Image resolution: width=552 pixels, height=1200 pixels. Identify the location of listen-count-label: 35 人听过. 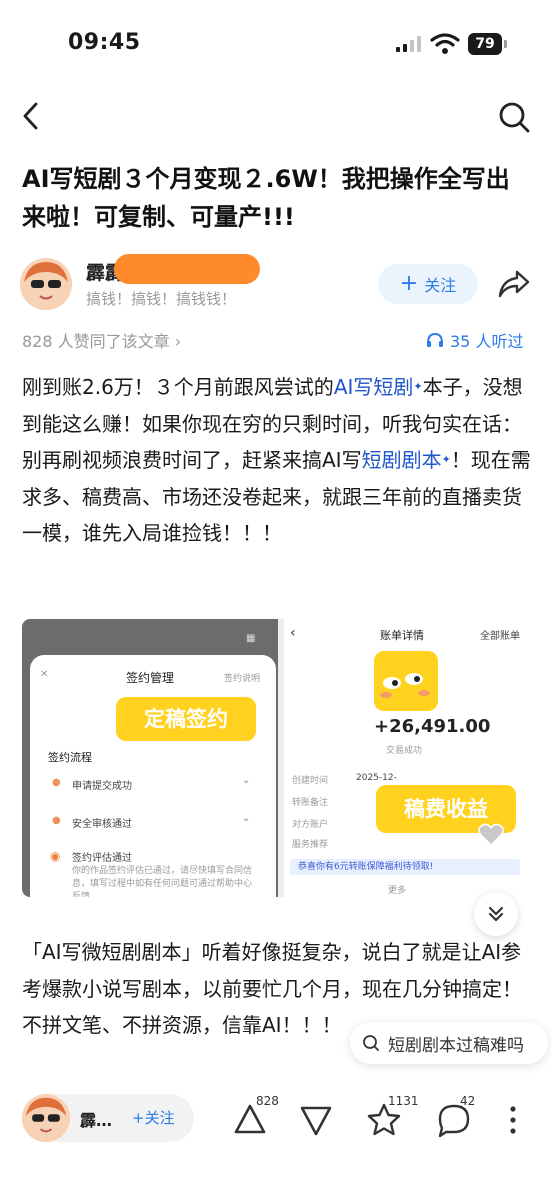
(487, 341).